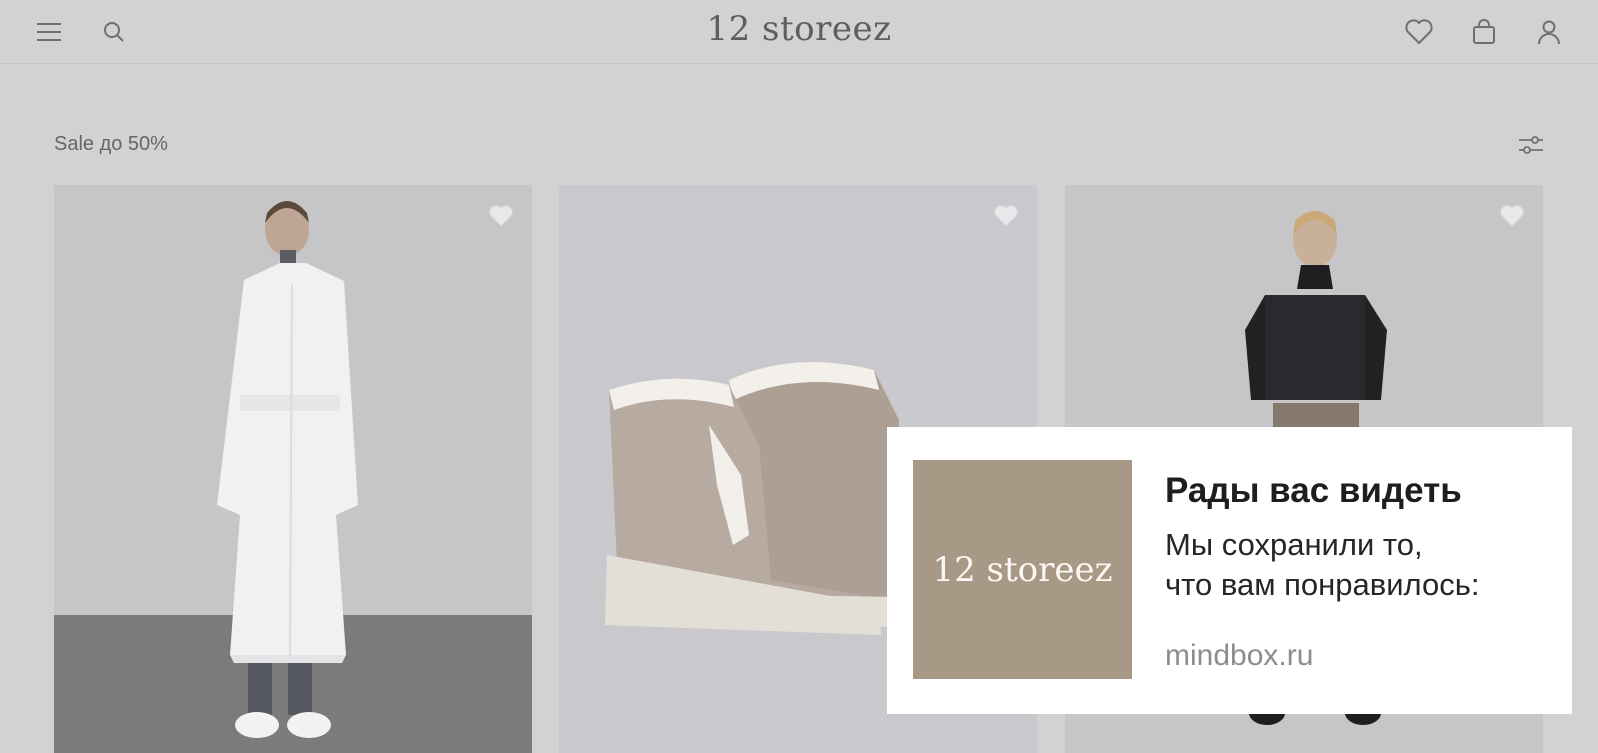 The width and height of the screenshot is (1598, 753). I want to click on bag-icon, so click(1484, 32).